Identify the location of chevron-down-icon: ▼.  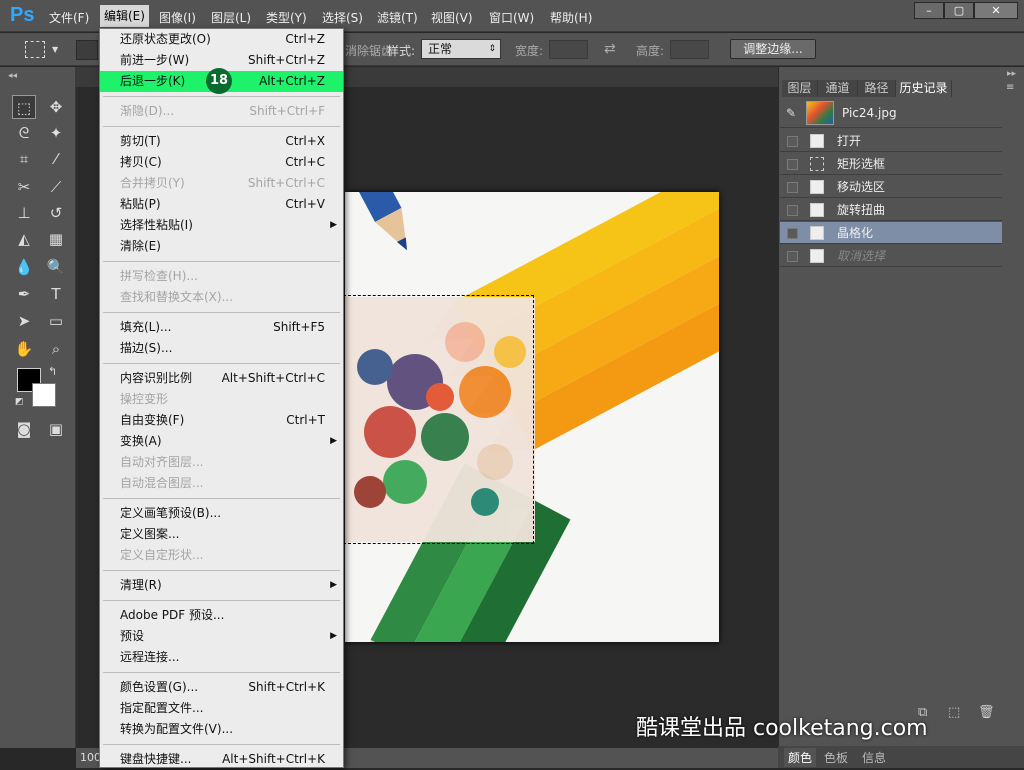
(55, 49).